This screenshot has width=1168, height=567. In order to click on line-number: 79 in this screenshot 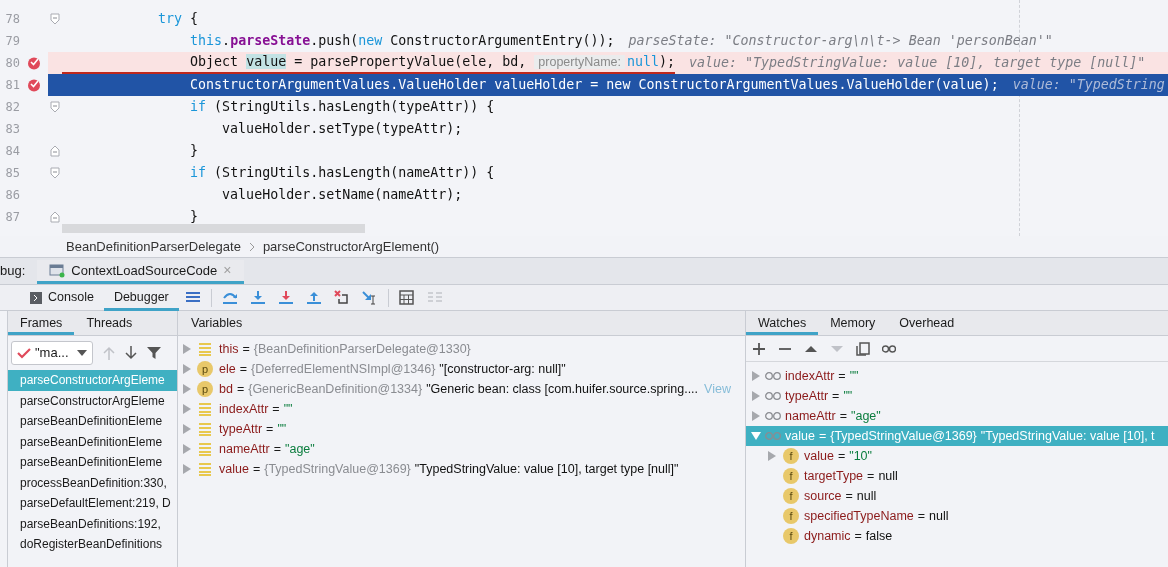, I will do `click(12, 41)`.